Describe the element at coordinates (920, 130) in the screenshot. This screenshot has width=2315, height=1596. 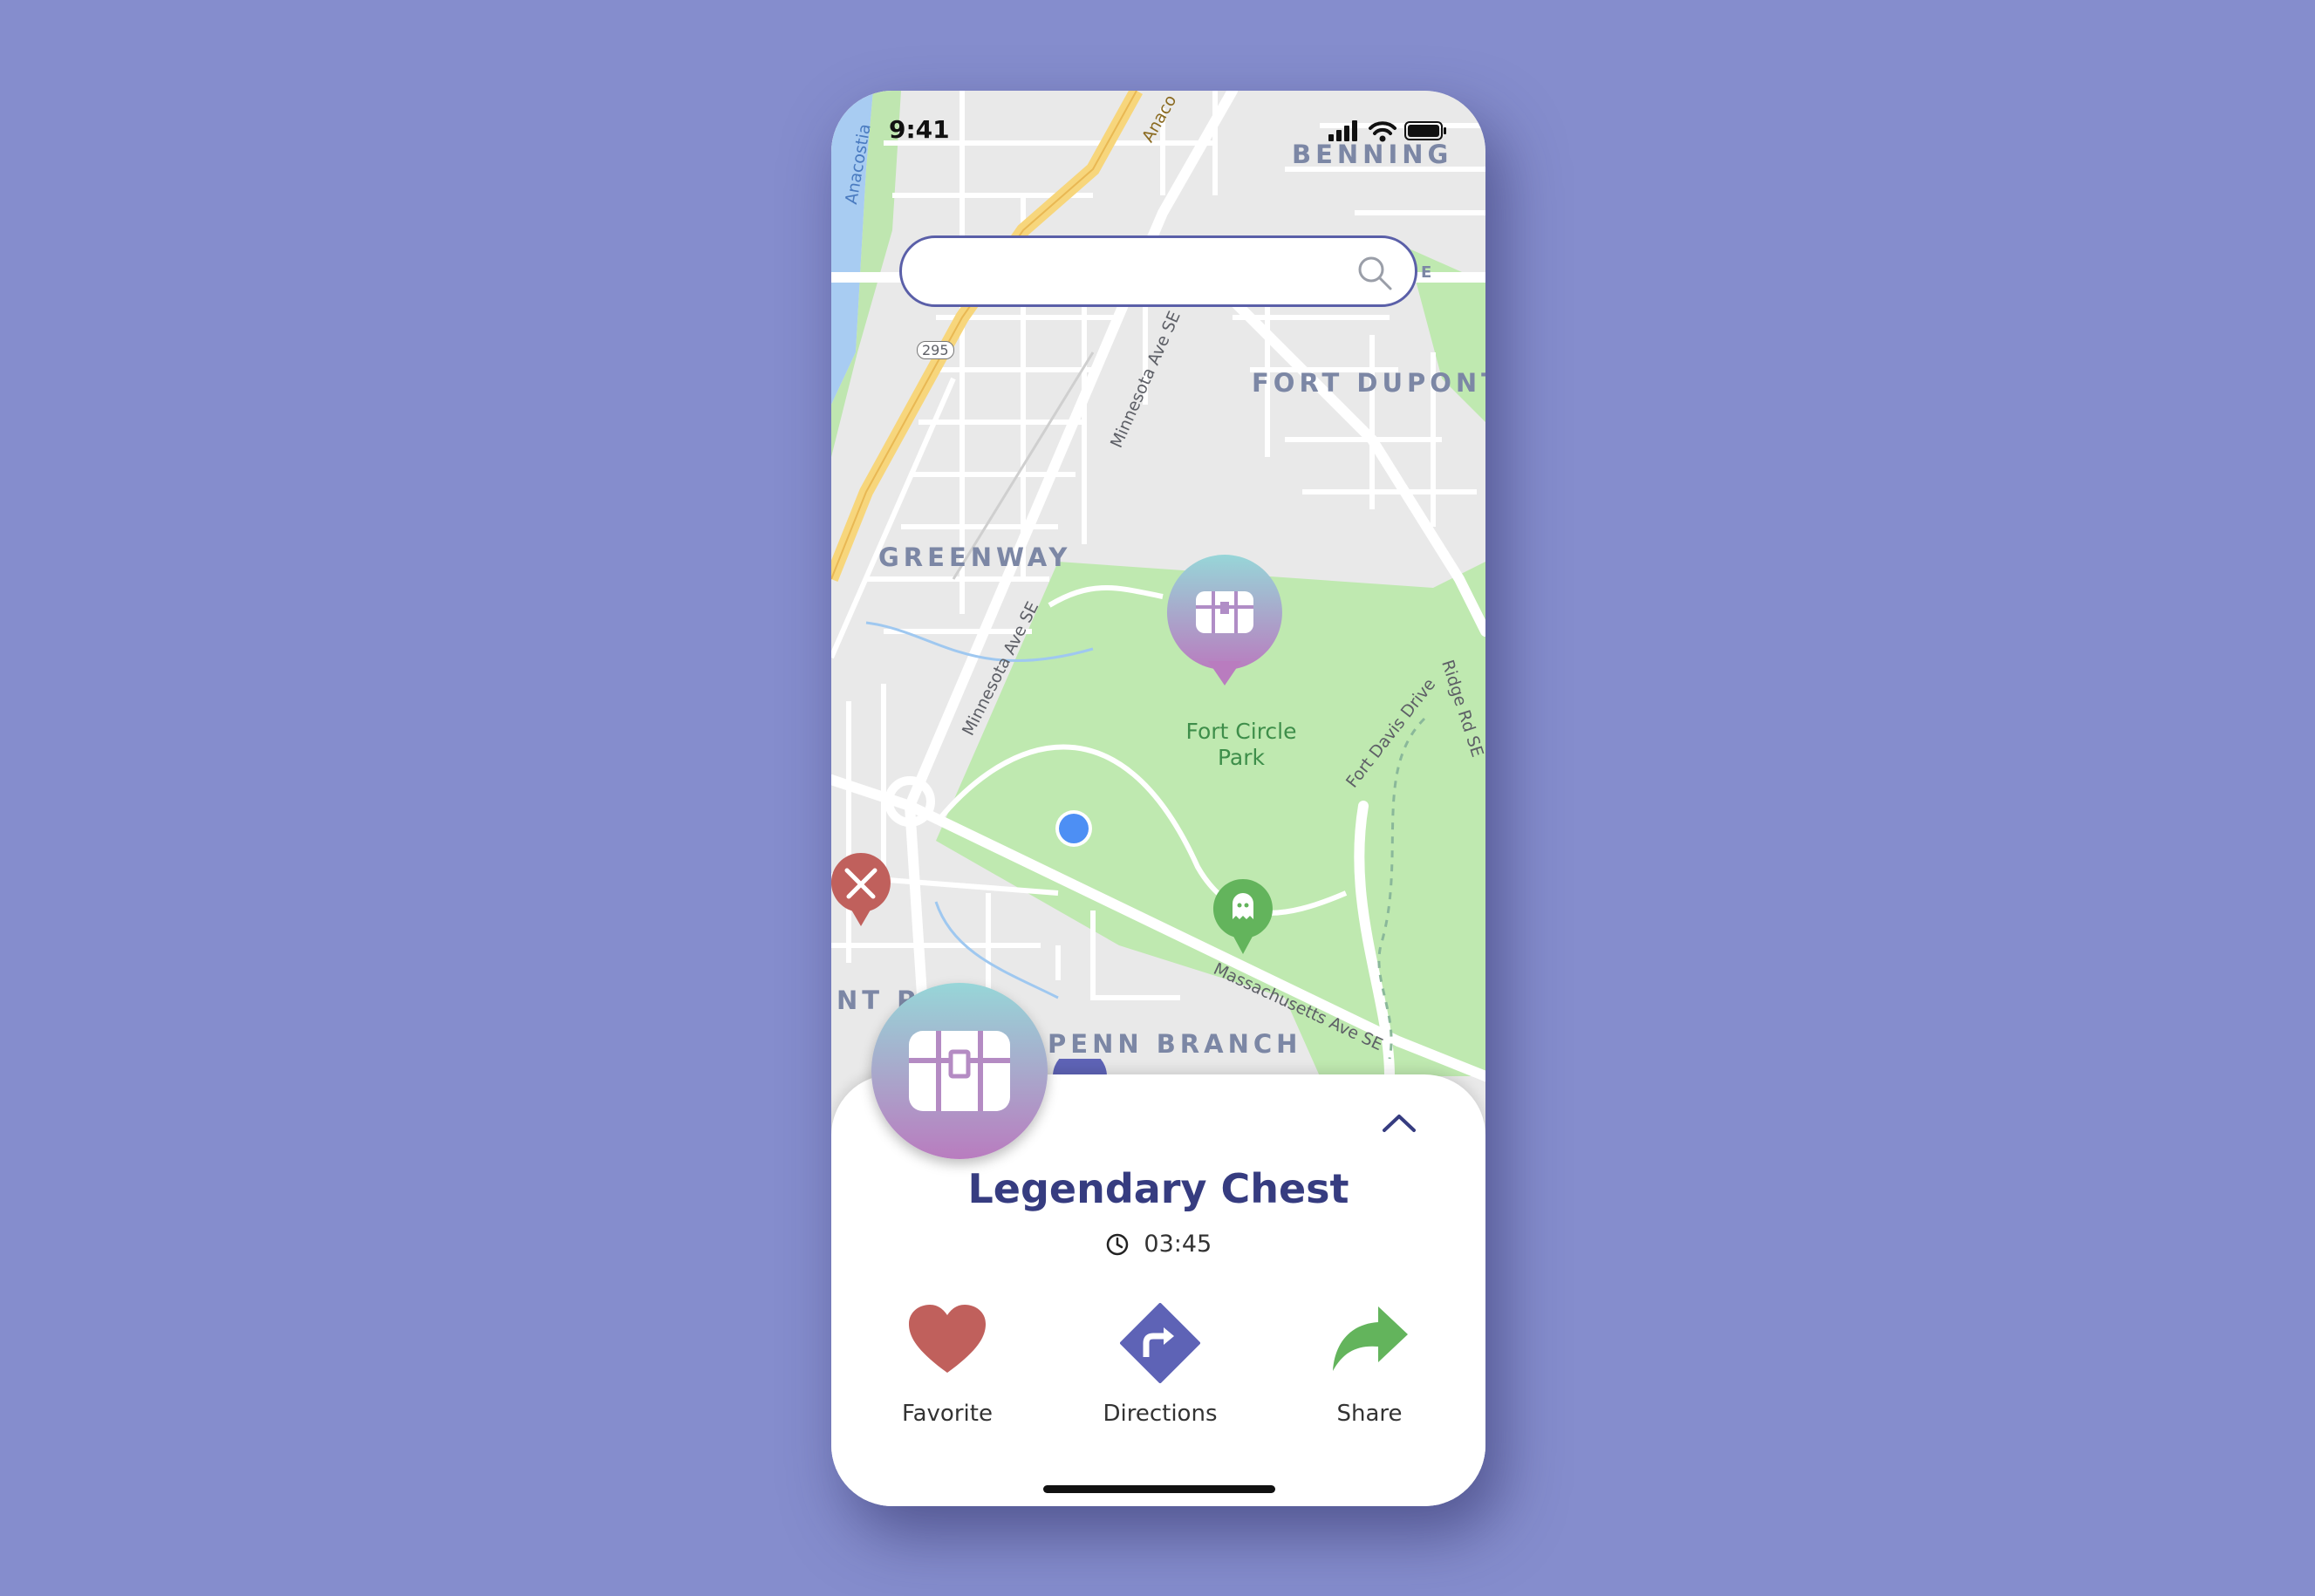
I see `status-time: 9:41` at that location.